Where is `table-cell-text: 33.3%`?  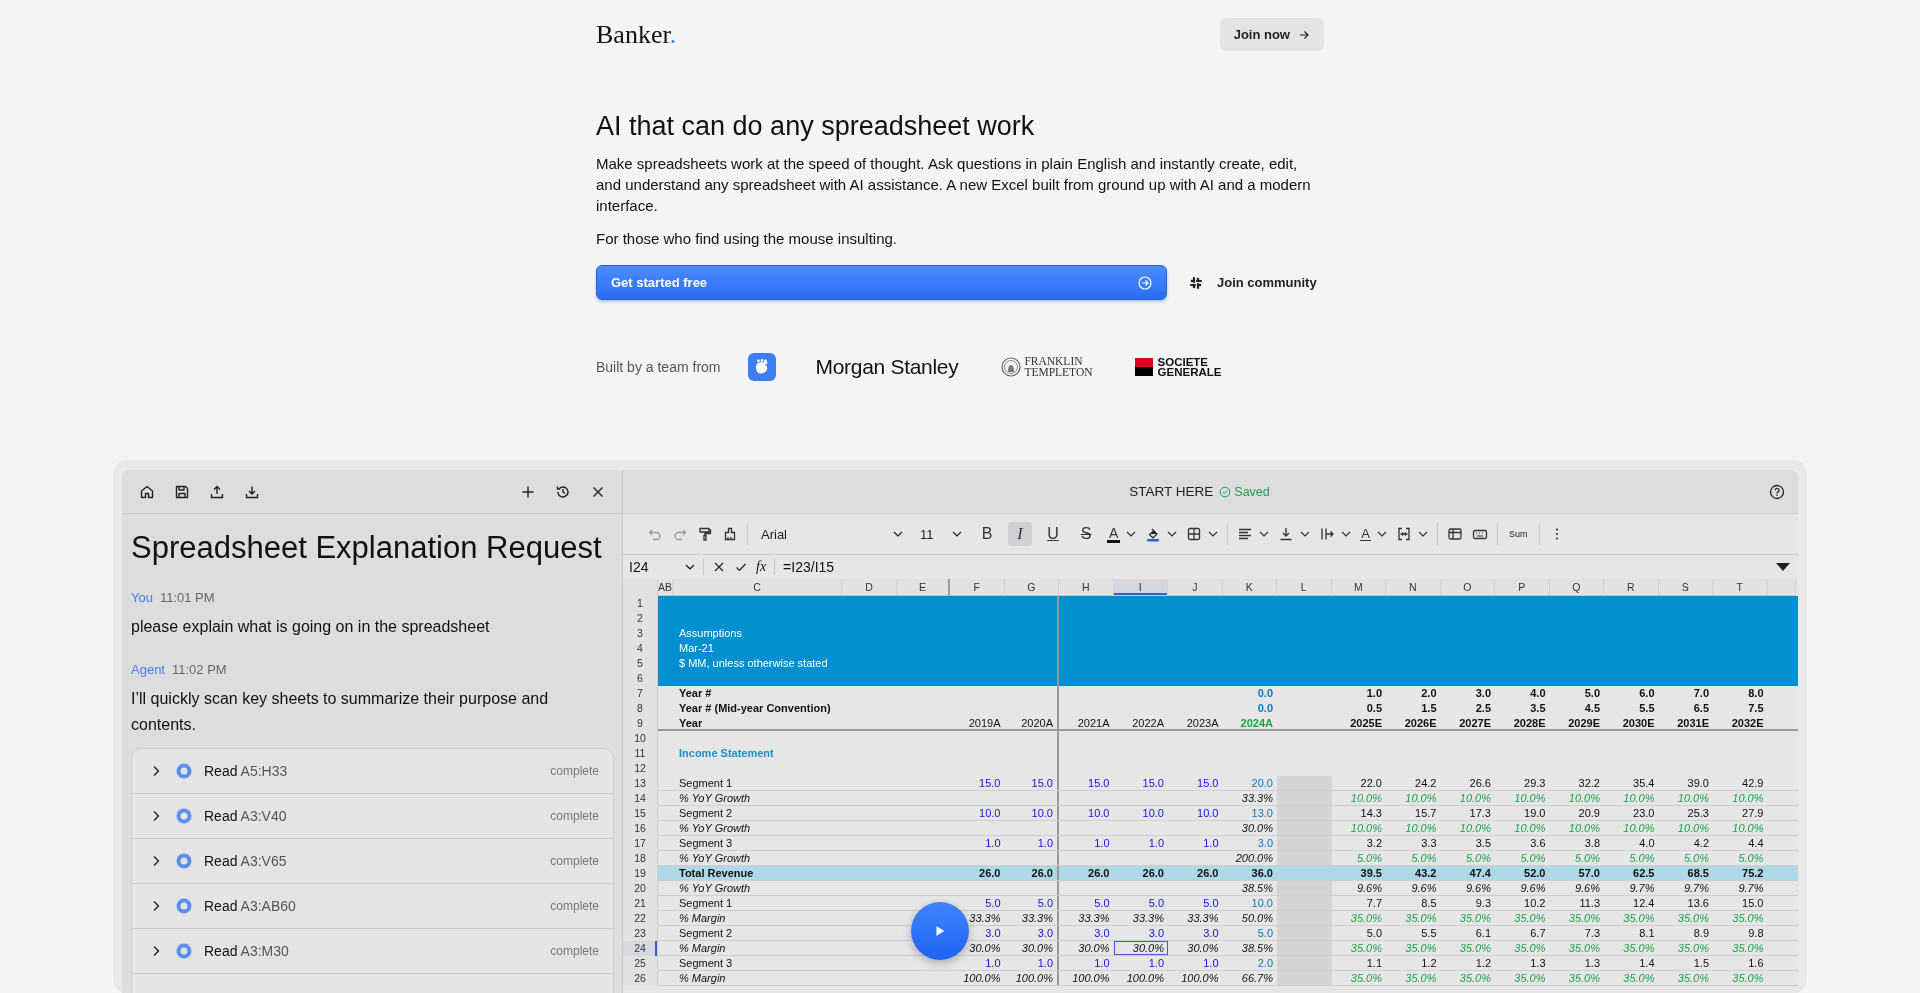
table-cell-text: 33.3% is located at coordinates (1094, 918).